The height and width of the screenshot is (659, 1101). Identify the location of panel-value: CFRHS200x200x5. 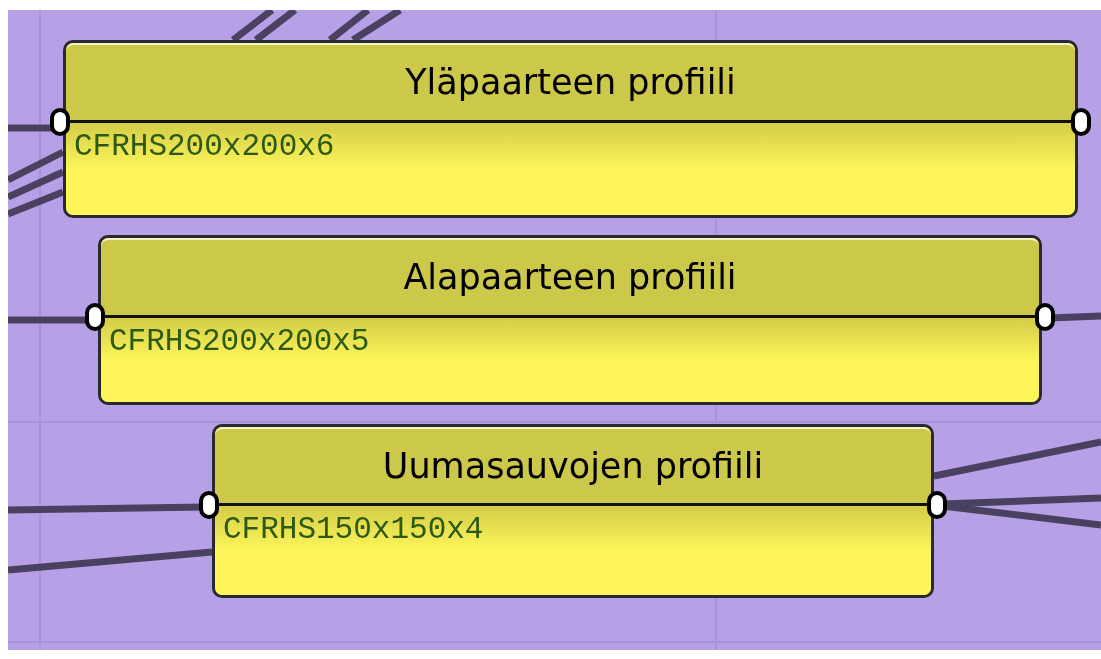
(239, 341).